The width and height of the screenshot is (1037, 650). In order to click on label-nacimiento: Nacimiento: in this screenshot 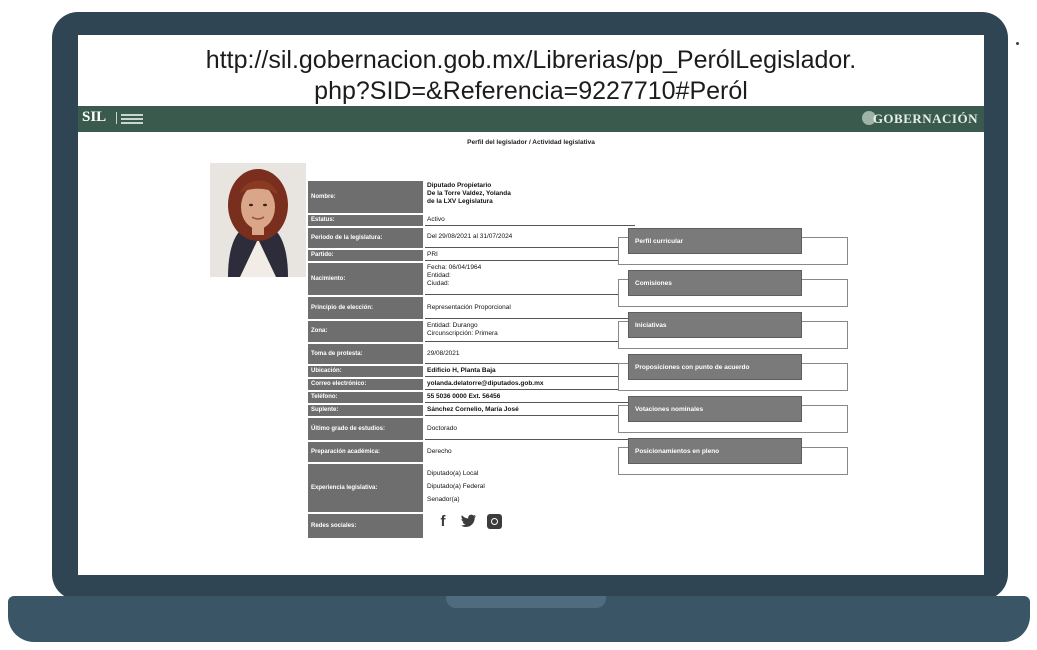, I will do `click(365, 279)`.